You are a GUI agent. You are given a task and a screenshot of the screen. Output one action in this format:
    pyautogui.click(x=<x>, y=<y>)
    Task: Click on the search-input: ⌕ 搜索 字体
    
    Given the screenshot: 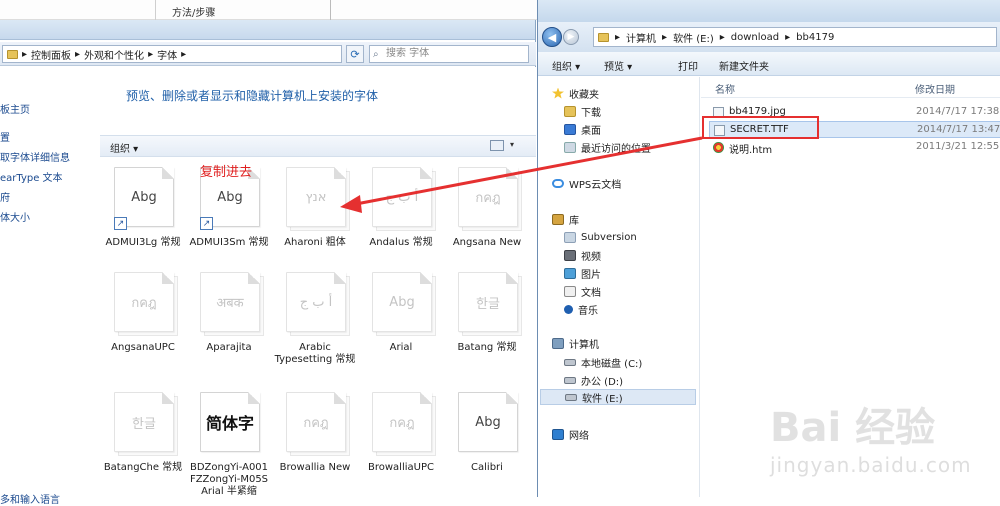 What is the action you would take?
    pyautogui.click(x=449, y=54)
    